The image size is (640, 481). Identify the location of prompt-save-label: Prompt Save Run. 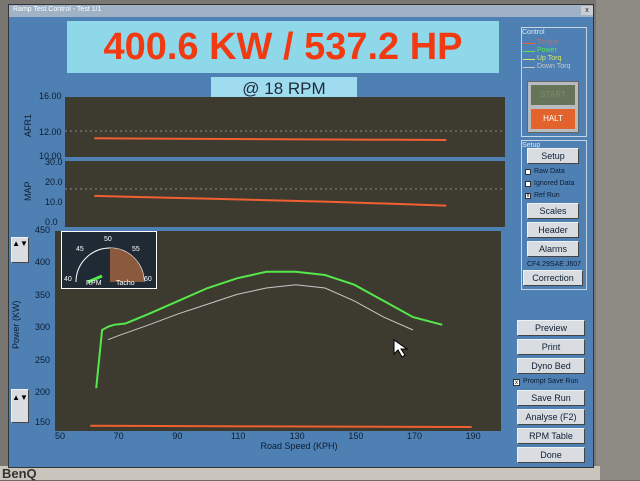
(551, 381).